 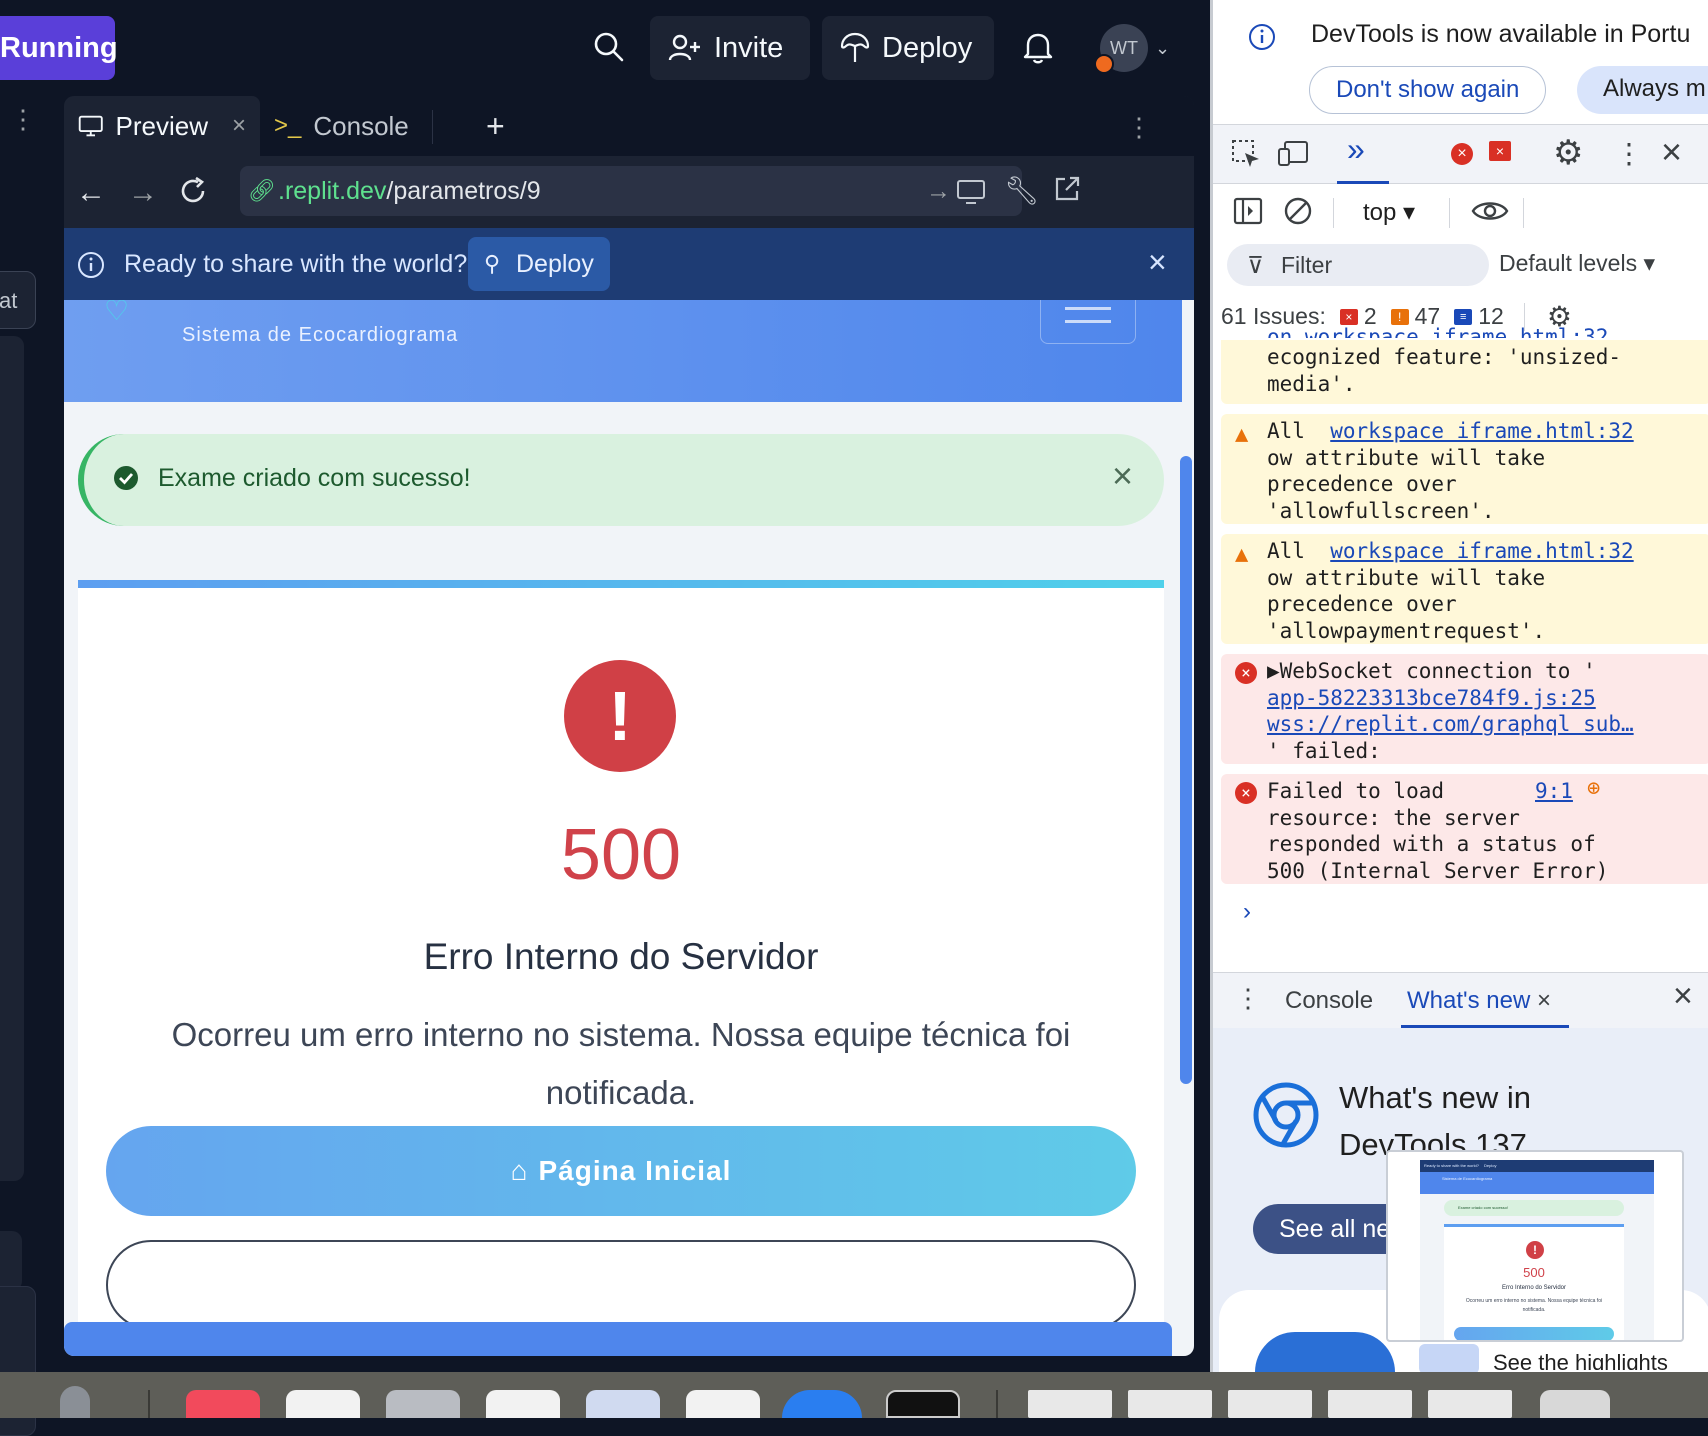 I want to click on home-button-label: Página Inicial, so click(x=635, y=1170).